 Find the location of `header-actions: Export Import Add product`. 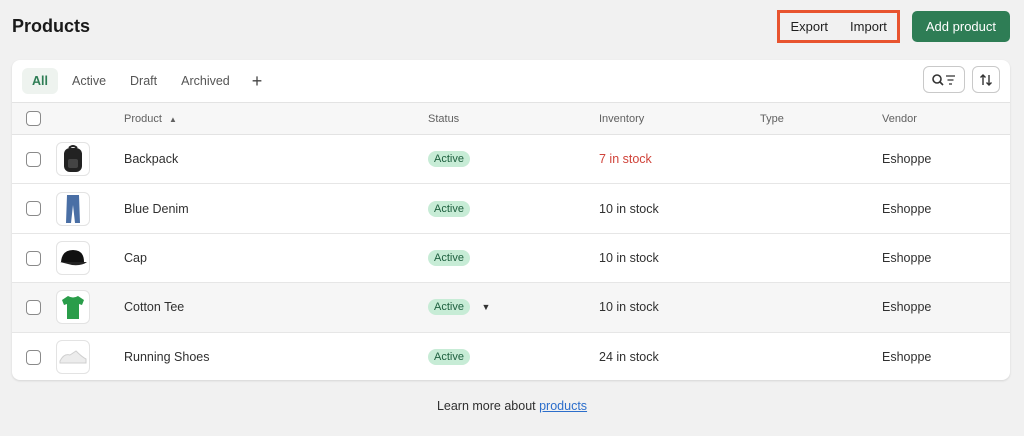

header-actions: Export Import Add product is located at coordinates (893, 26).